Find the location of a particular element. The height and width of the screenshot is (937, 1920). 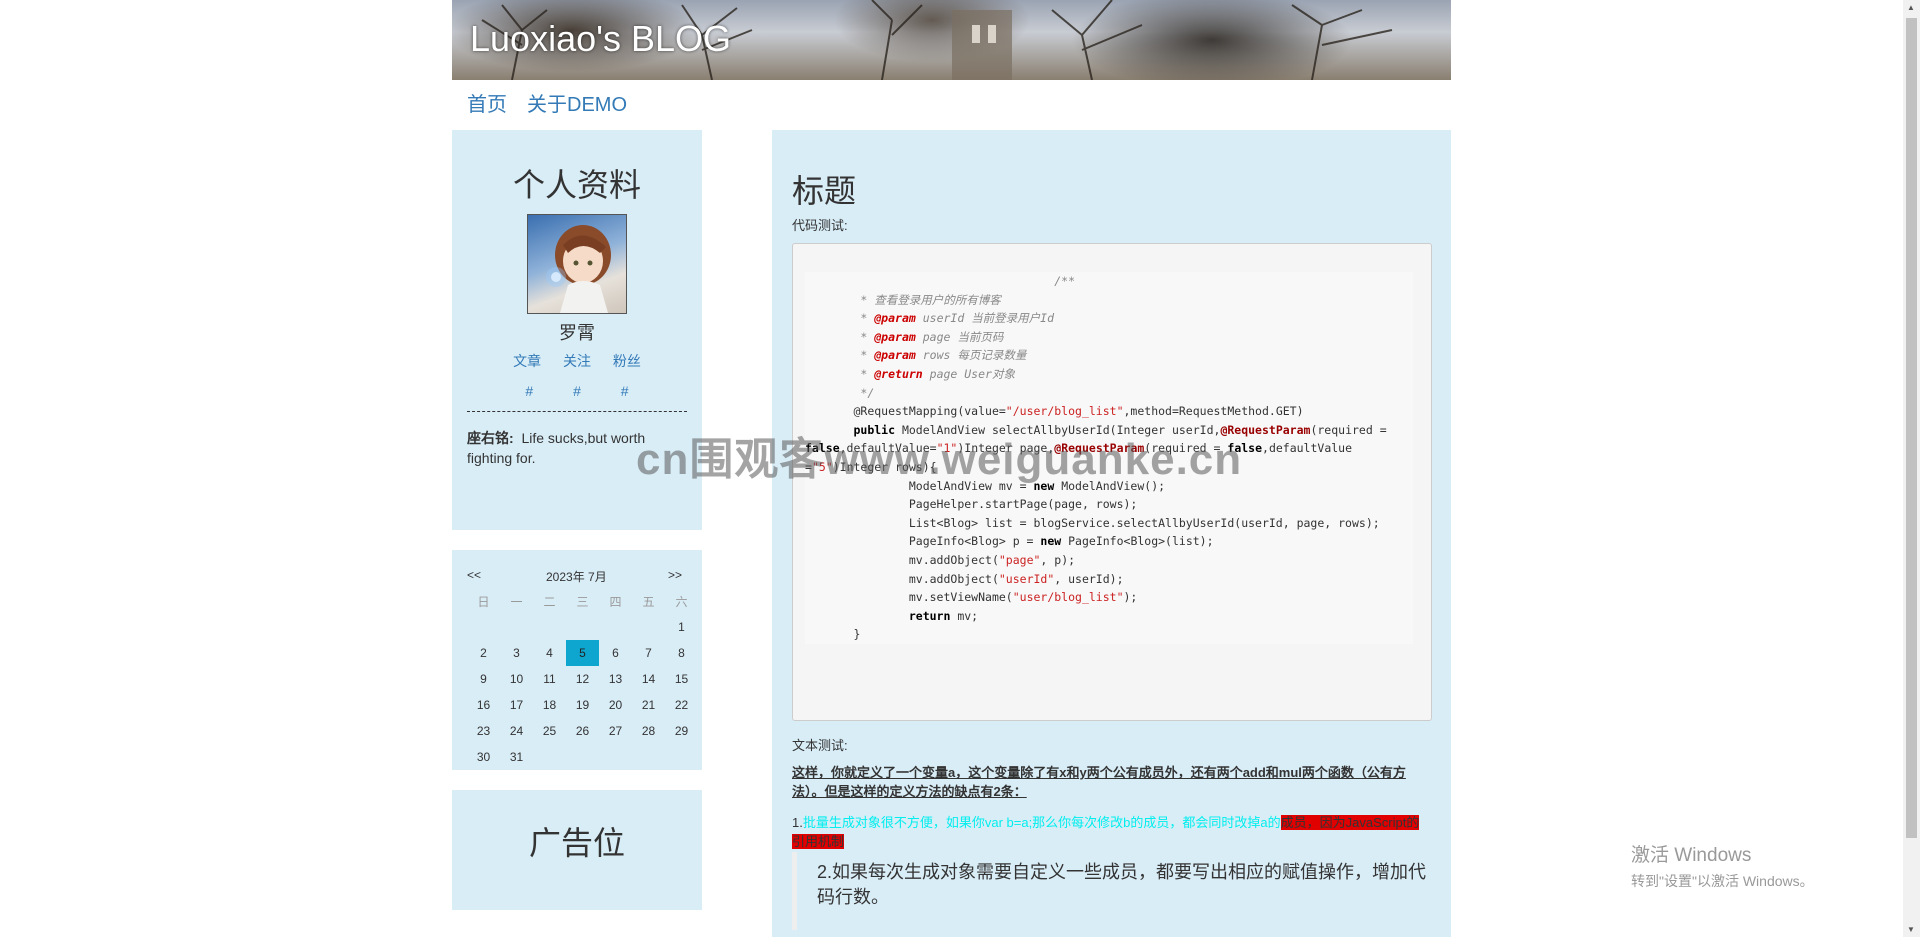

activation-title: 激活 Windows is located at coordinates (1691, 855).